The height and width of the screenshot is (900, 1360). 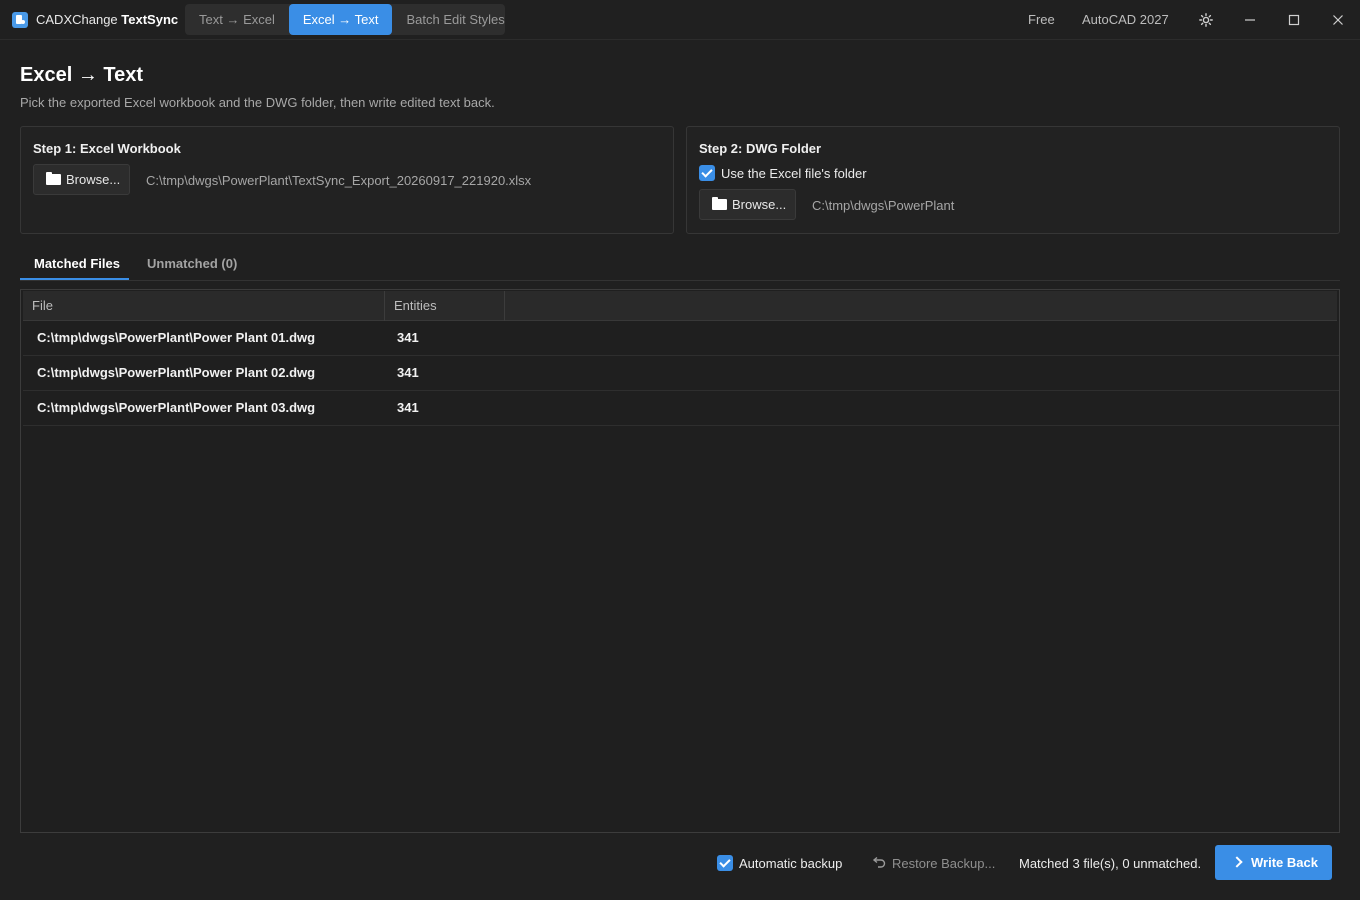 What do you see at coordinates (445, 306) in the screenshot?
I see `column-header-entities: Entities` at bounding box center [445, 306].